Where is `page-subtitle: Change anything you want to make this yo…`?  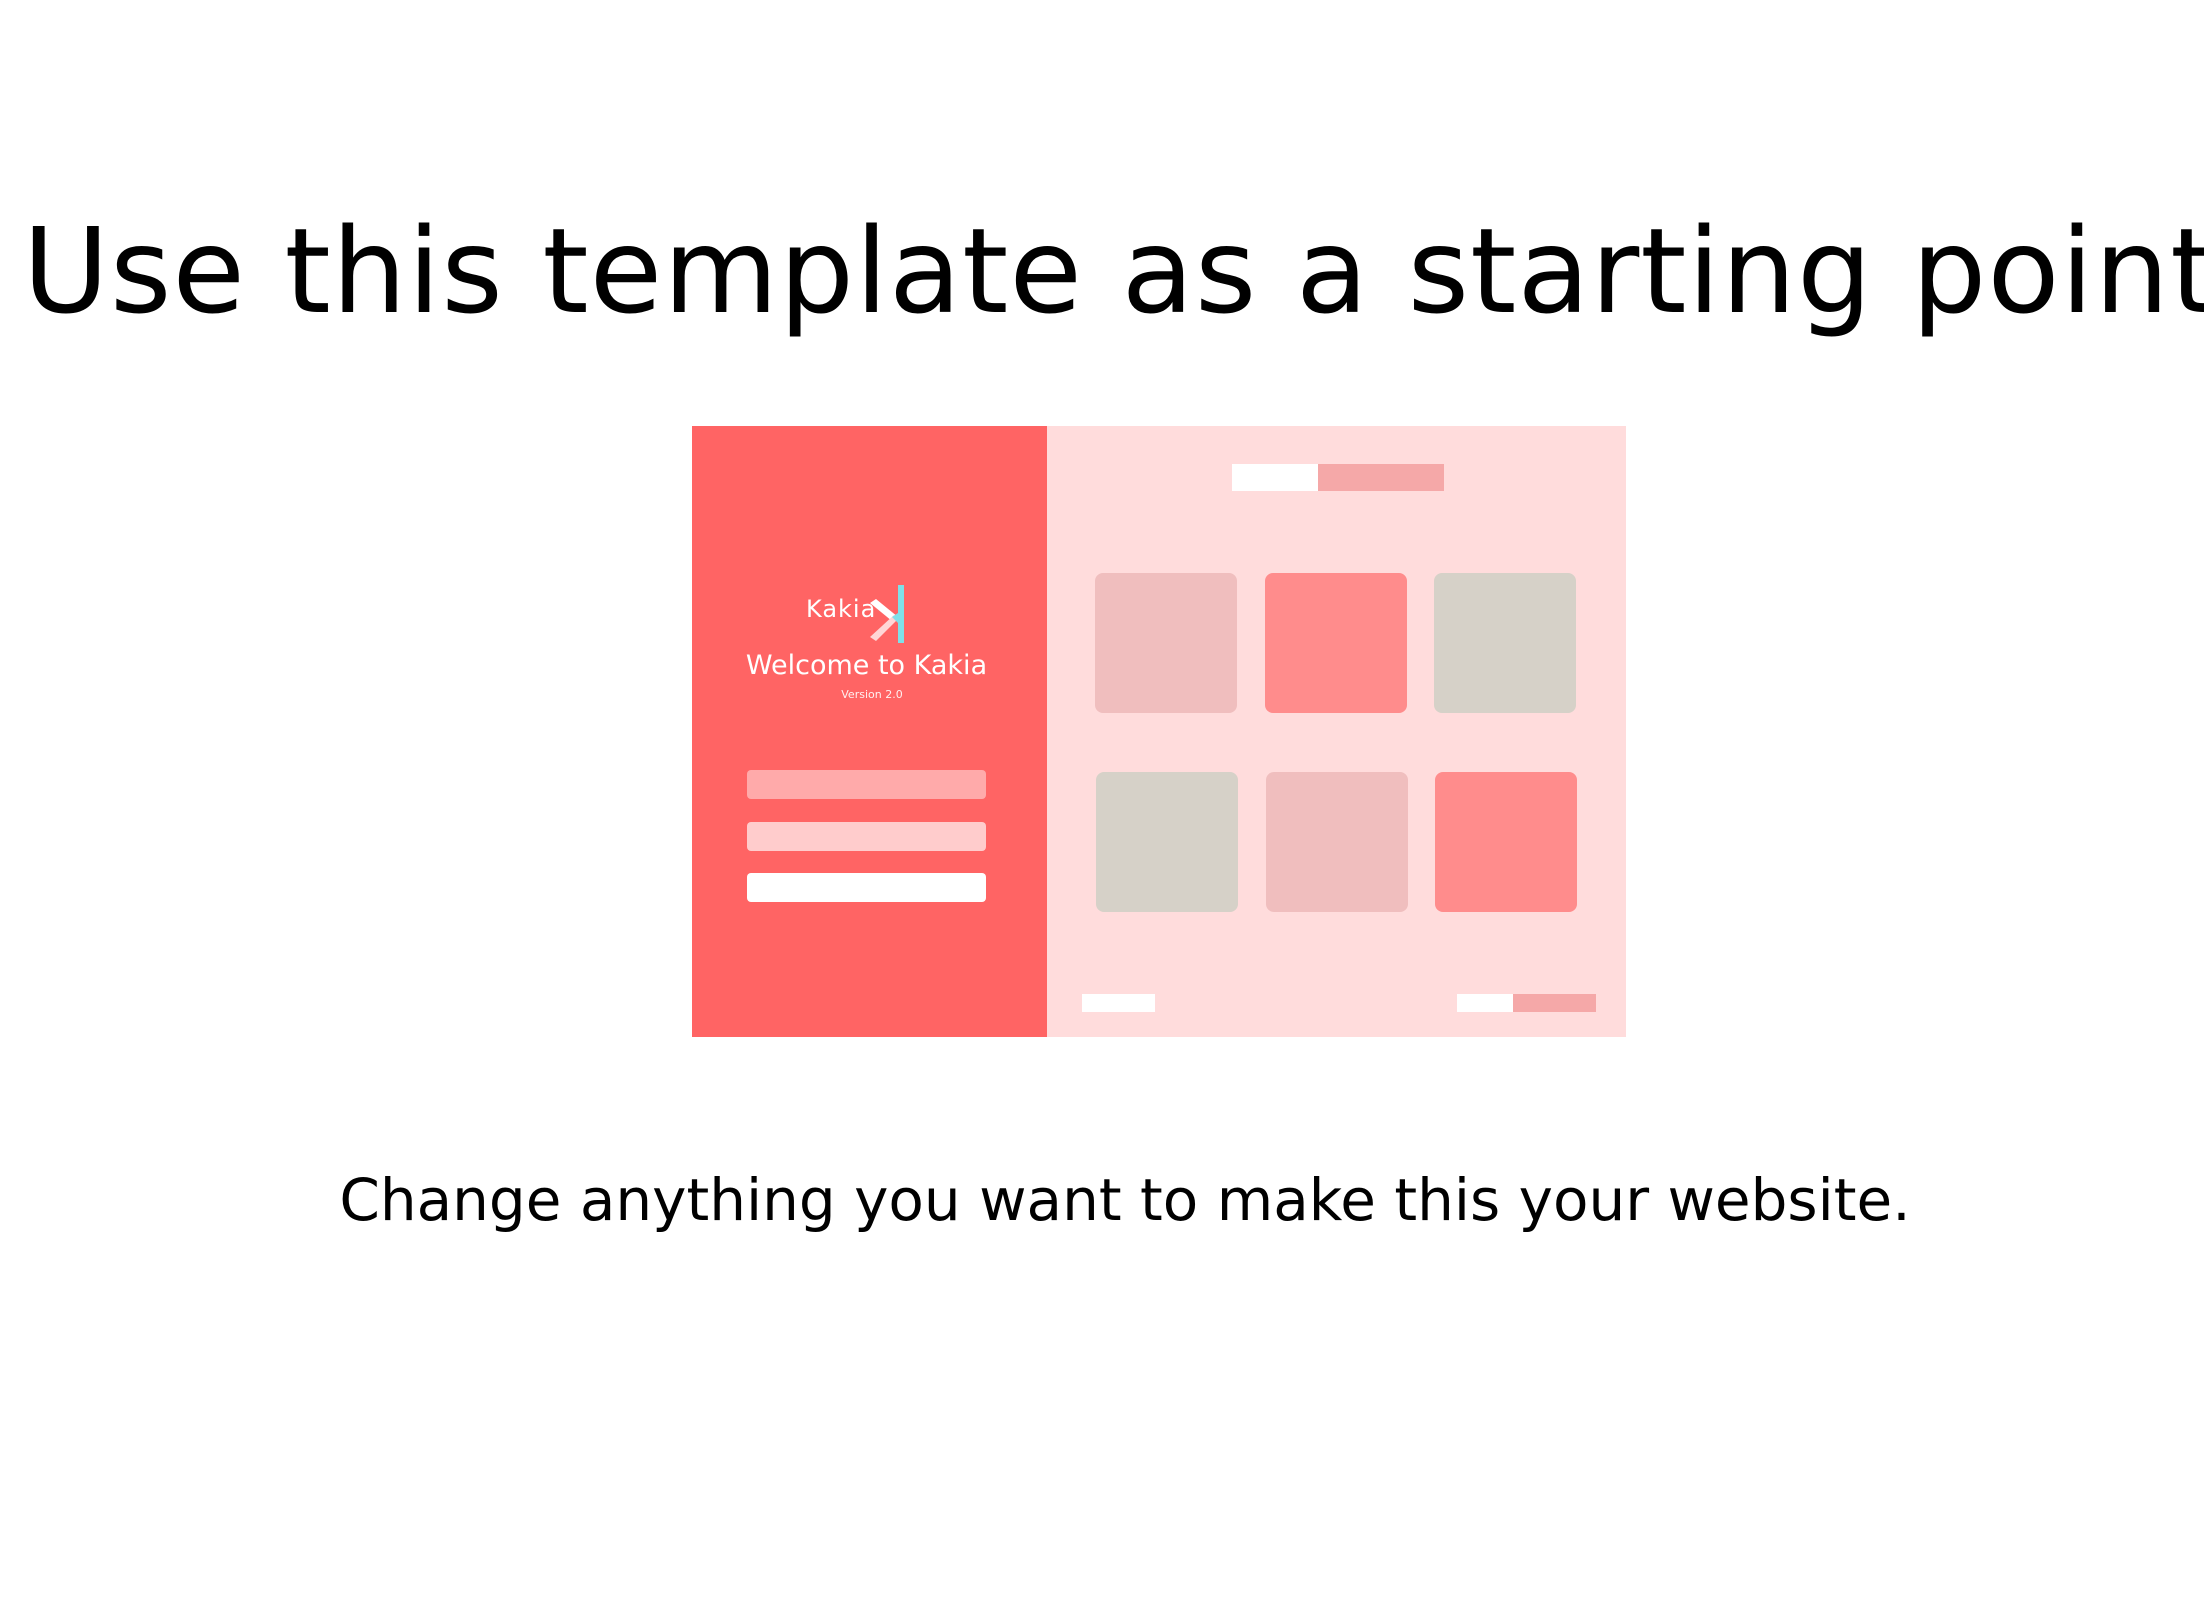
page-subtitle: Change anything you want to make this yo… is located at coordinates (1125, 1200).